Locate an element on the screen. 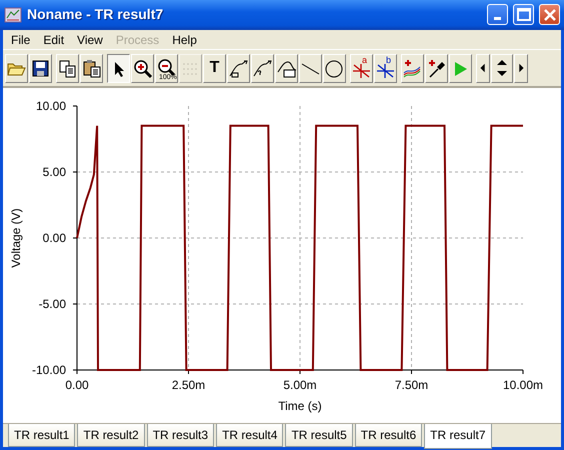 The width and height of the screenshot is (564, 450). tab: TR result6 is located at coordinates (388, 435).